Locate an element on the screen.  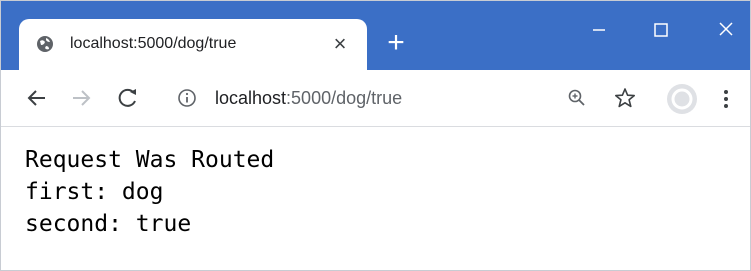
globe-icon is located at coordinates (45, 44).